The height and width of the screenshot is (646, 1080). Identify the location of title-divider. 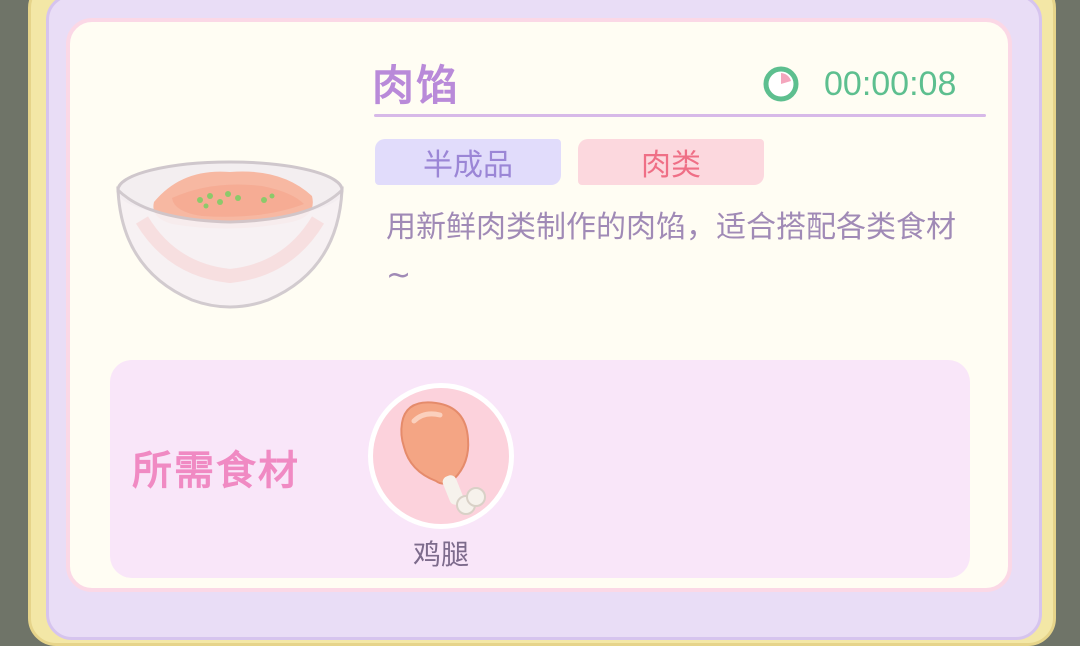
(680, 115).